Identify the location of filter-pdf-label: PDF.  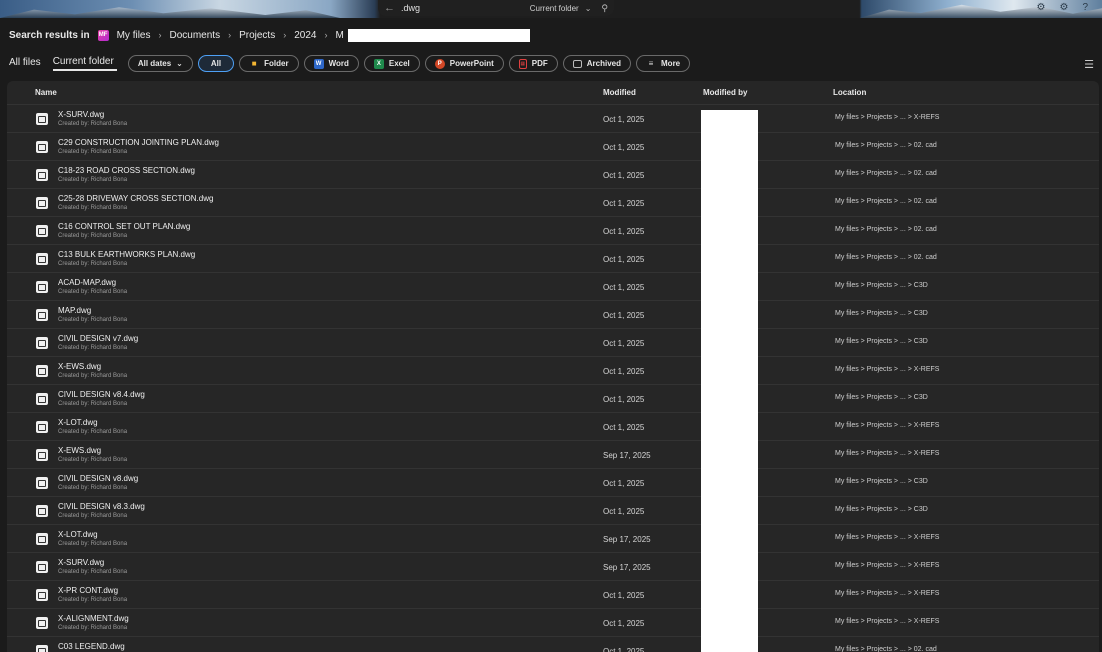
(539, 63).